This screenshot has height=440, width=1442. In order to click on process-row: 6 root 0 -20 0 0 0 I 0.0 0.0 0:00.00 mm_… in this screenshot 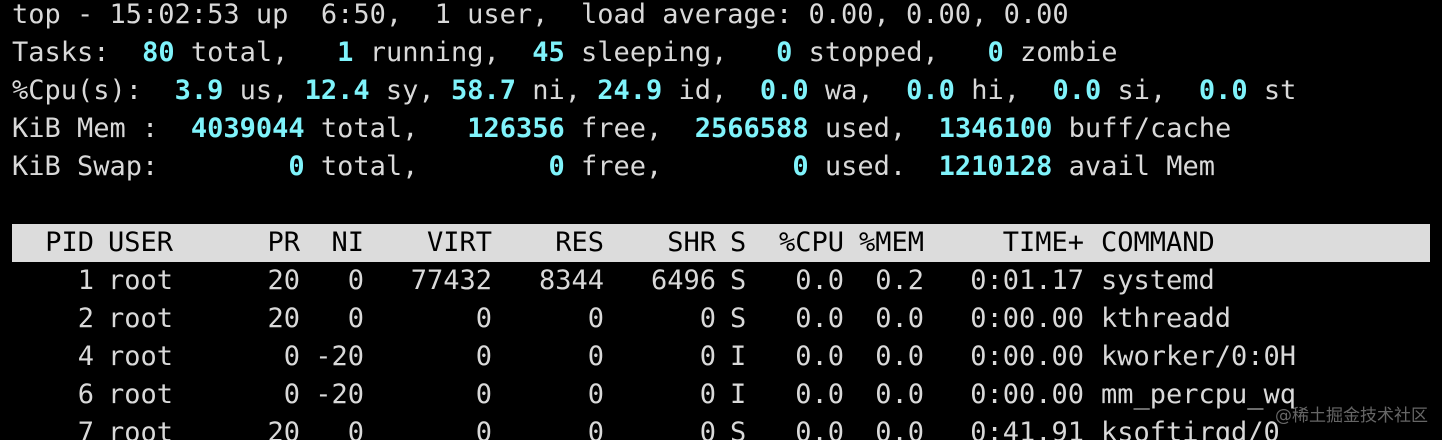, I will do `click(654, 395)`.